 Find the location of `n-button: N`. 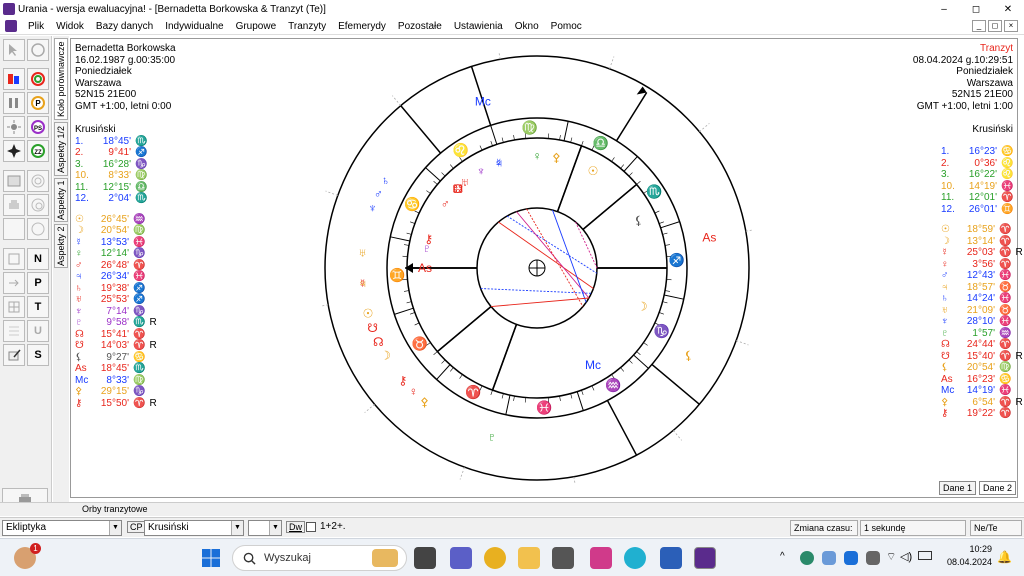

n-button: N is located at coordinates (38, 259).